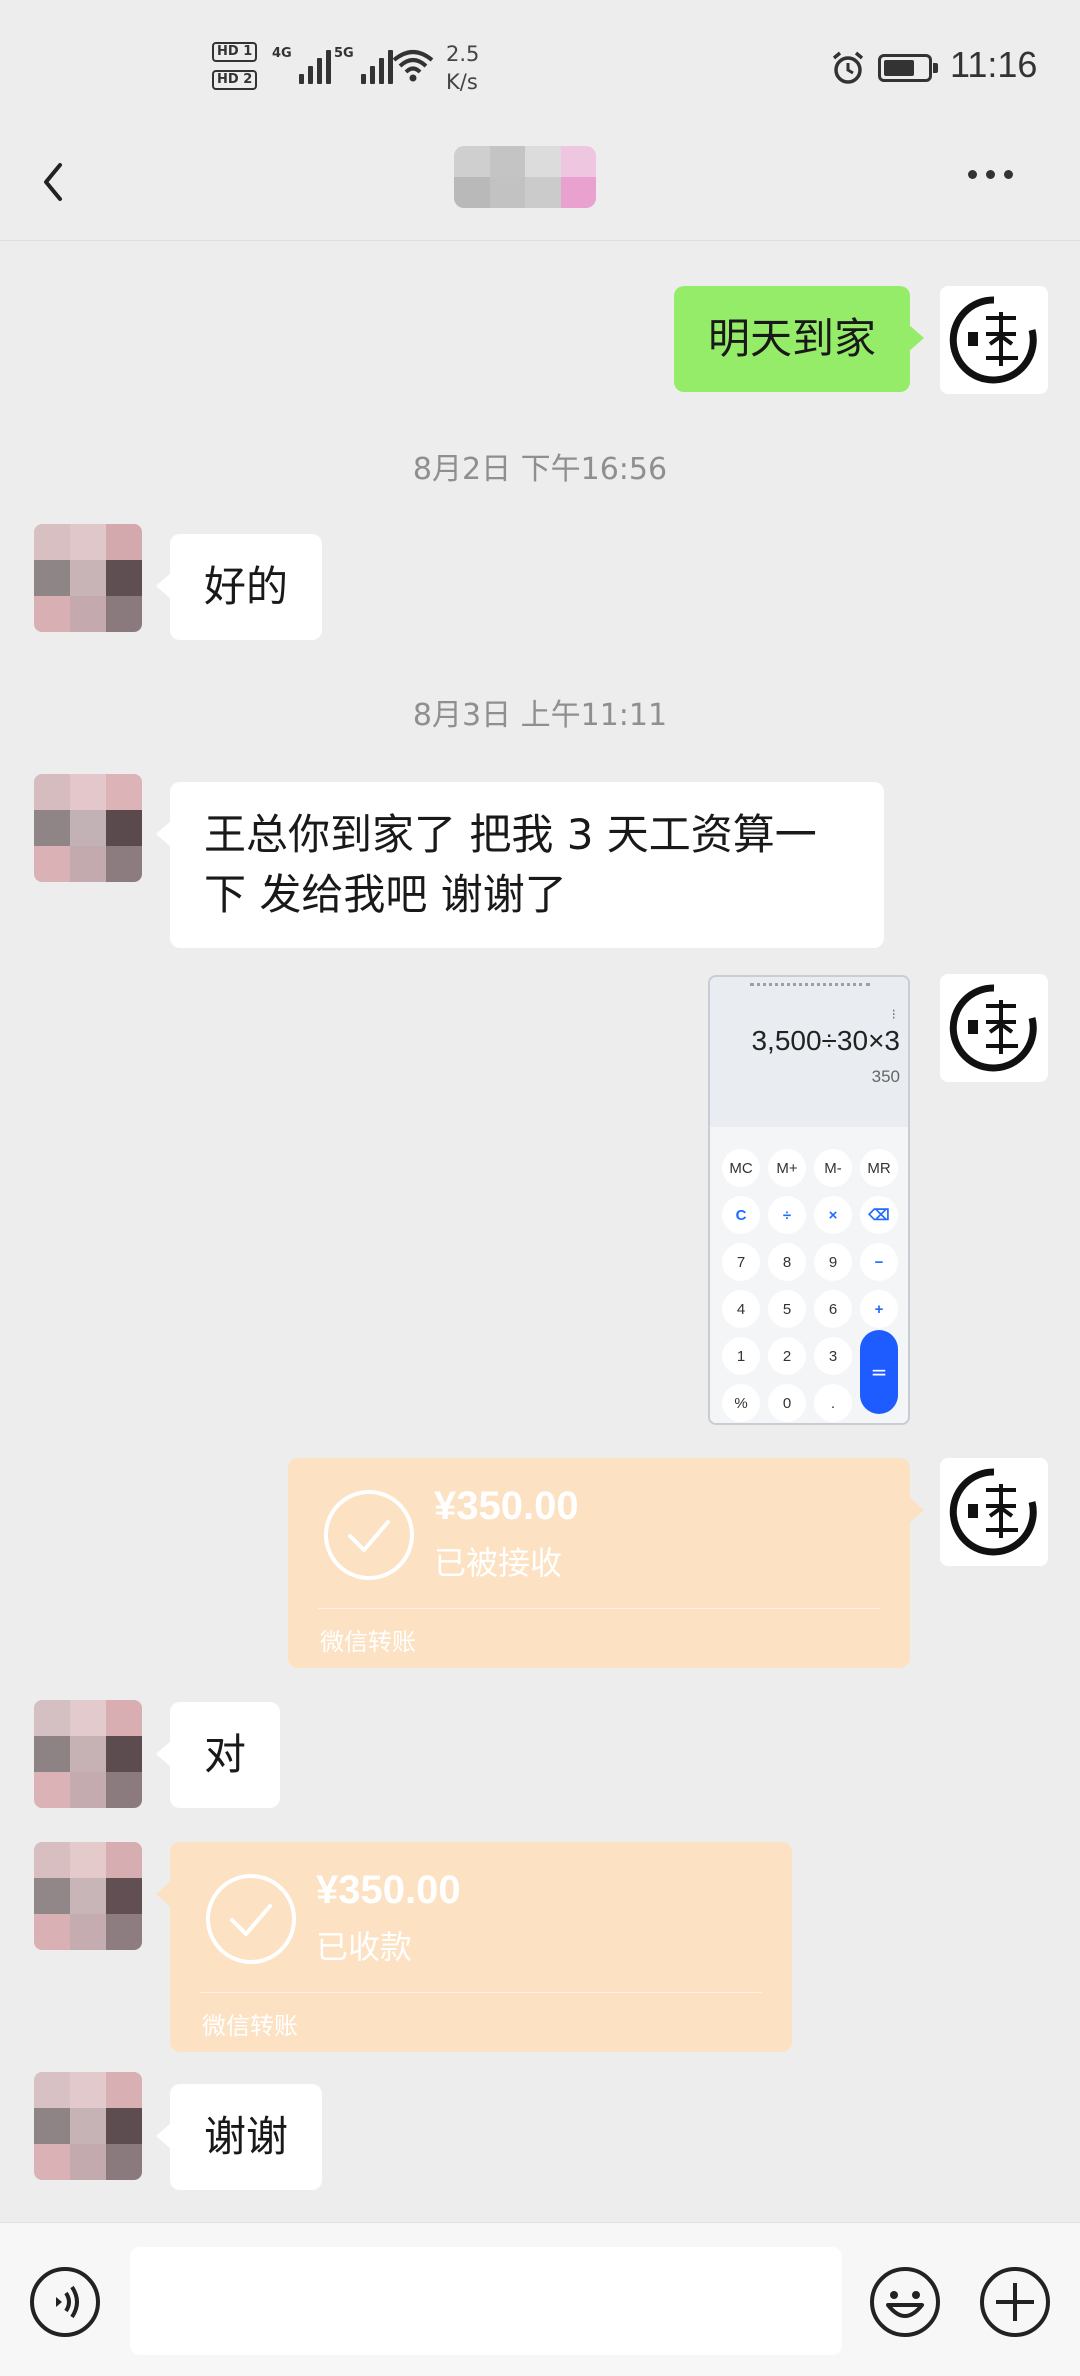  I want to click on calculator-key: 0, so click(787, 1403).